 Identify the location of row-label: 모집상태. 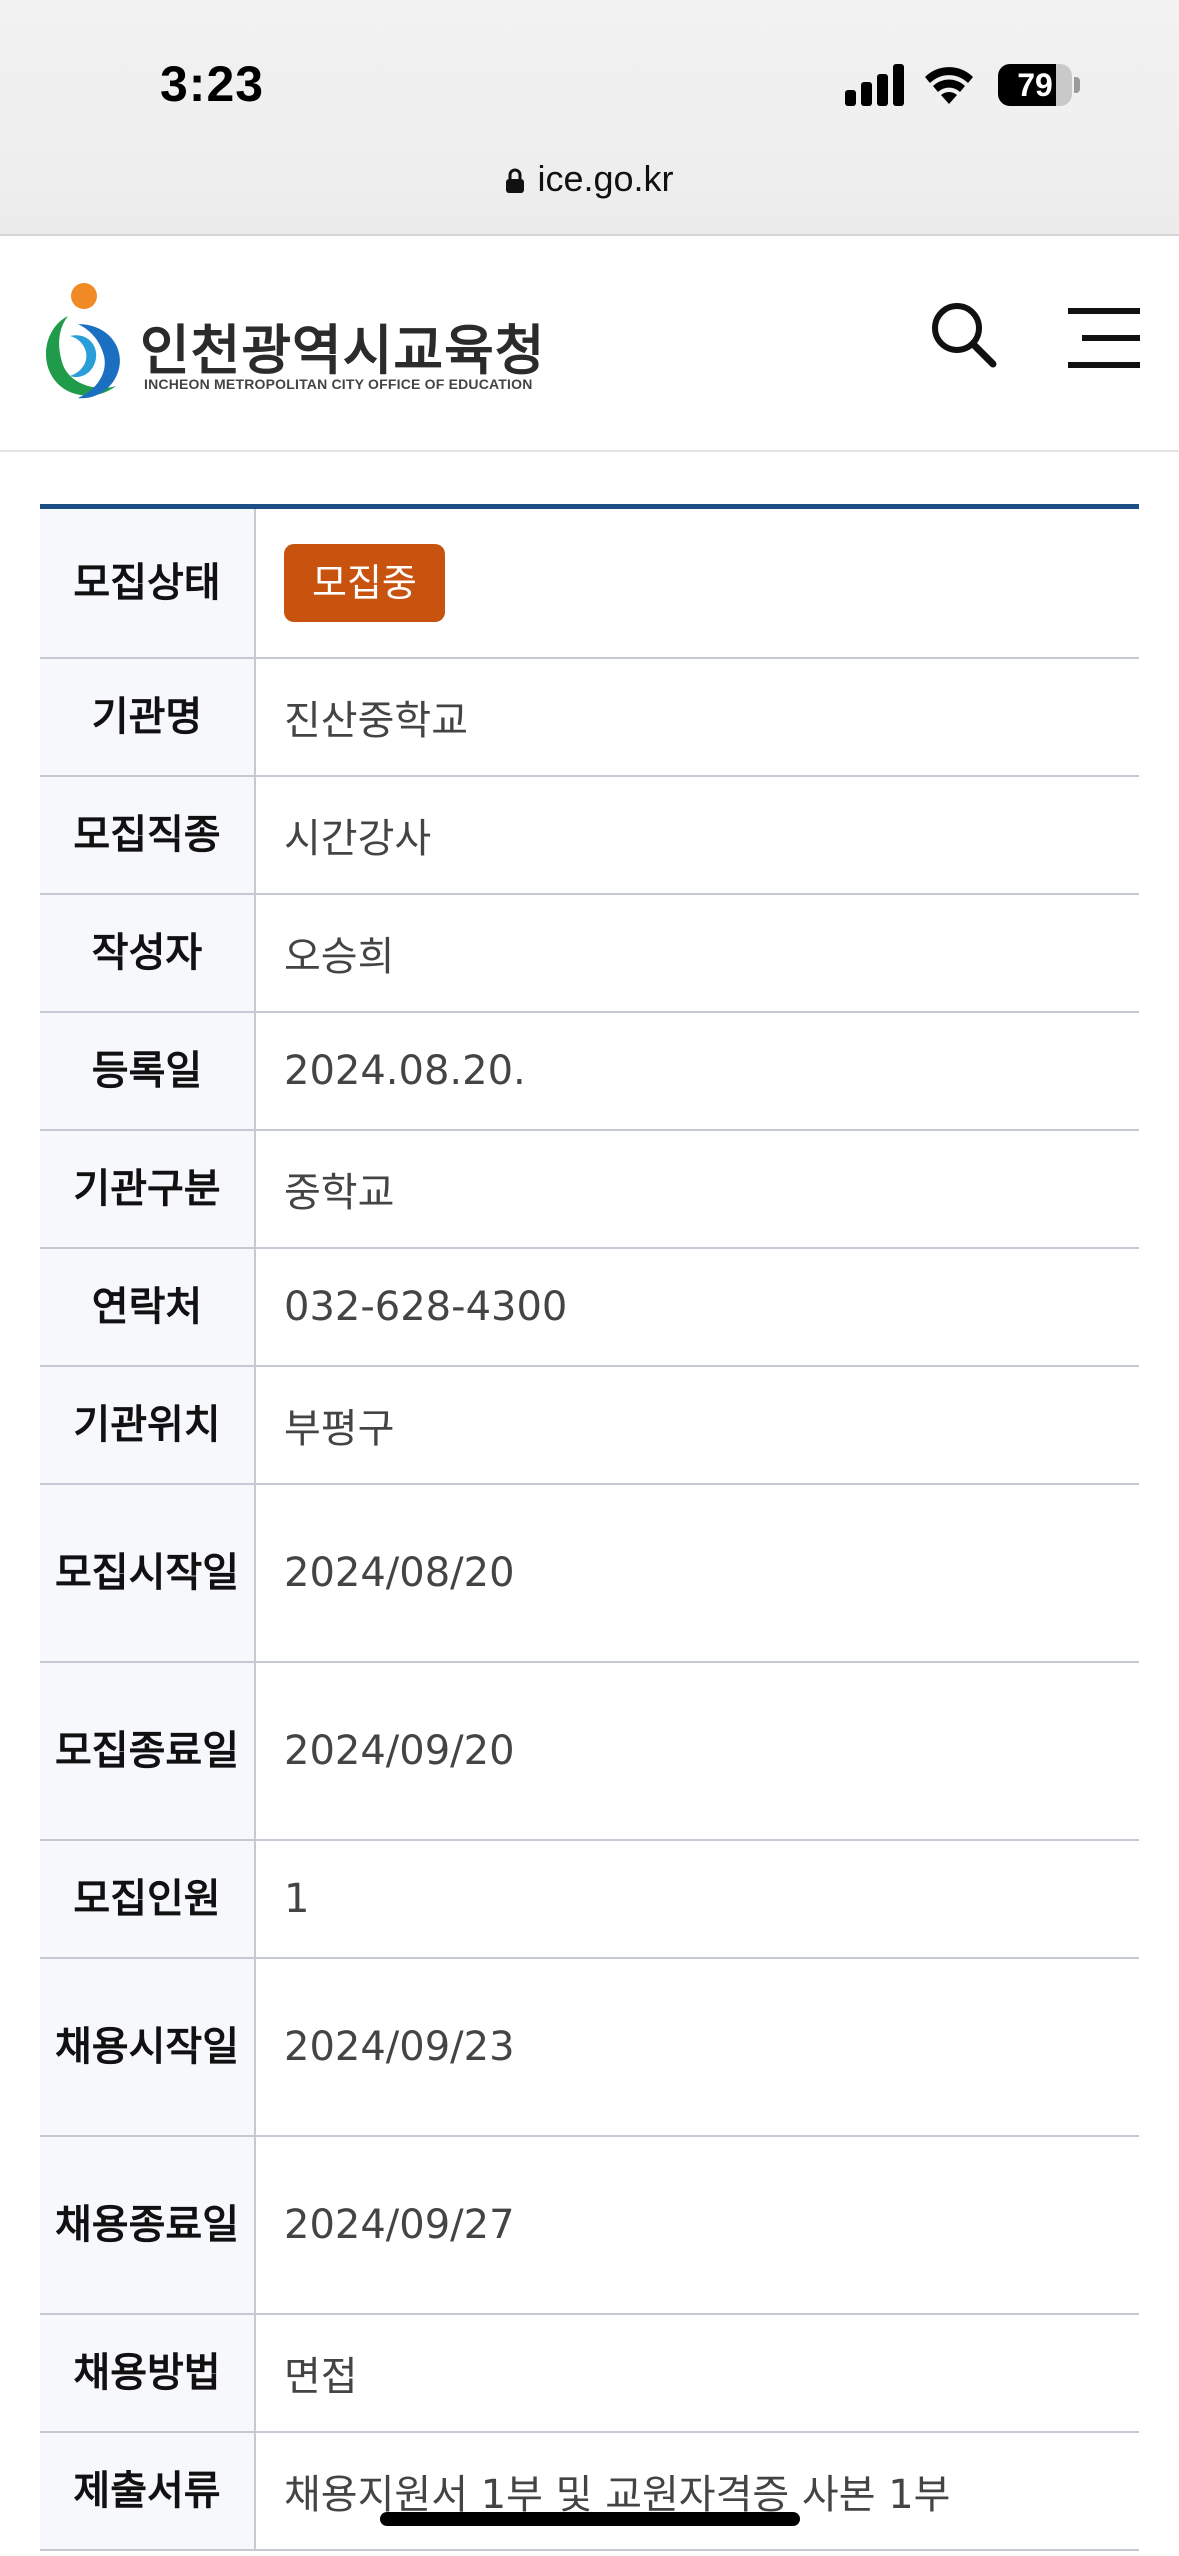
(148, 583).